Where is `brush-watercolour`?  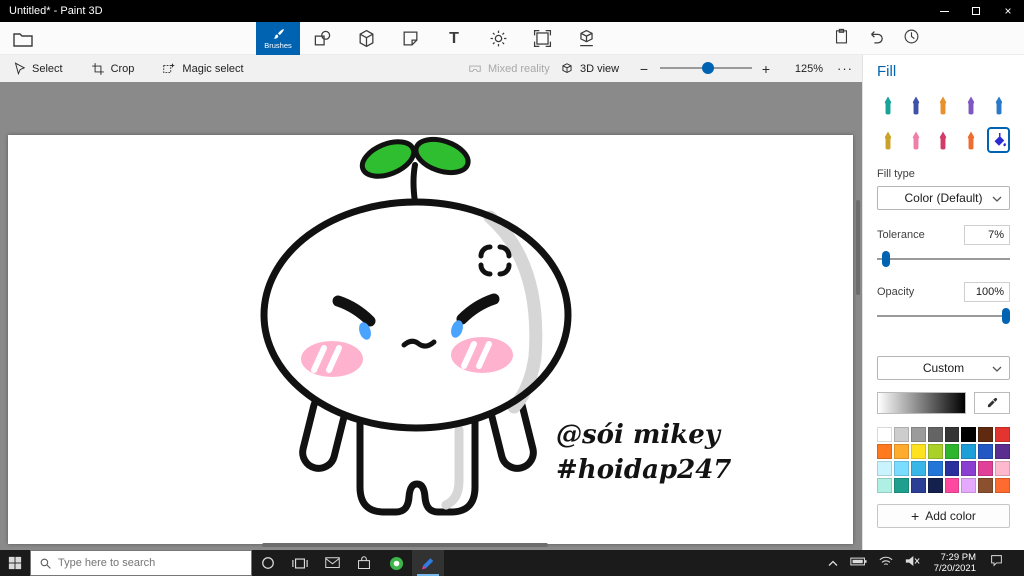 brush-watercolour is located at coordinates (971, 105).